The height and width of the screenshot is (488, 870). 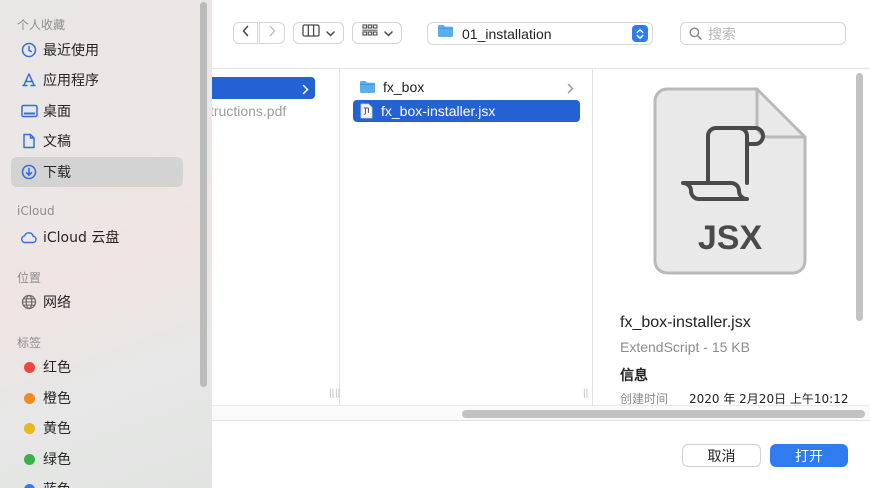 What do you see at coordinates (29, 111) in the screenshot?
I see `desktop-icon` at bounding box center [29, 111].